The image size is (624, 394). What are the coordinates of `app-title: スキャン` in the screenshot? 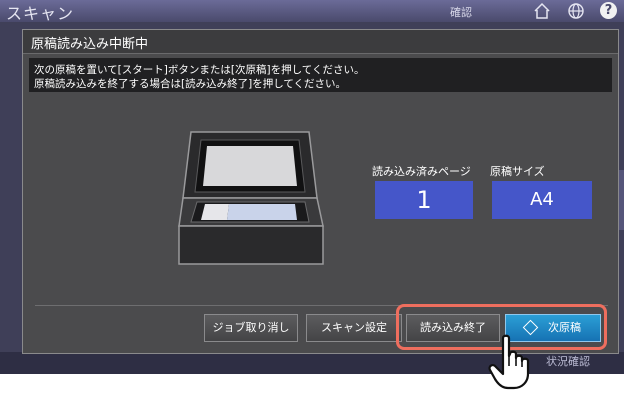 It's located at (40, 13).